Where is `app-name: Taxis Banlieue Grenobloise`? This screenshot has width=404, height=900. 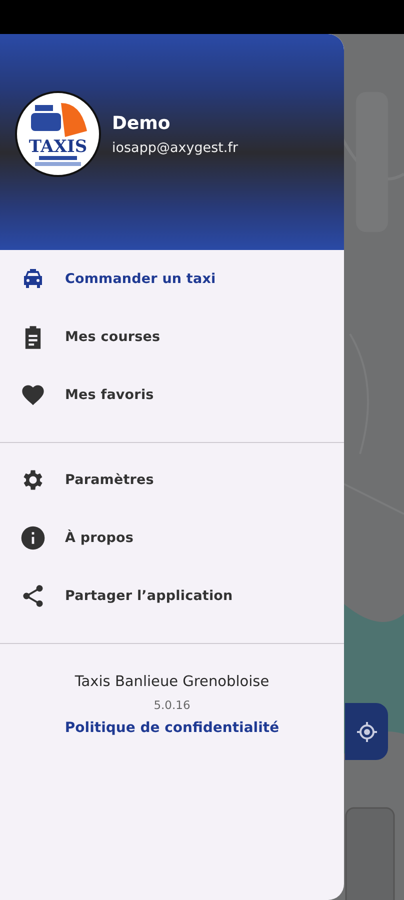 app-name: Taxis Banlieue Grenobloise is located at coordinates (172, 682).